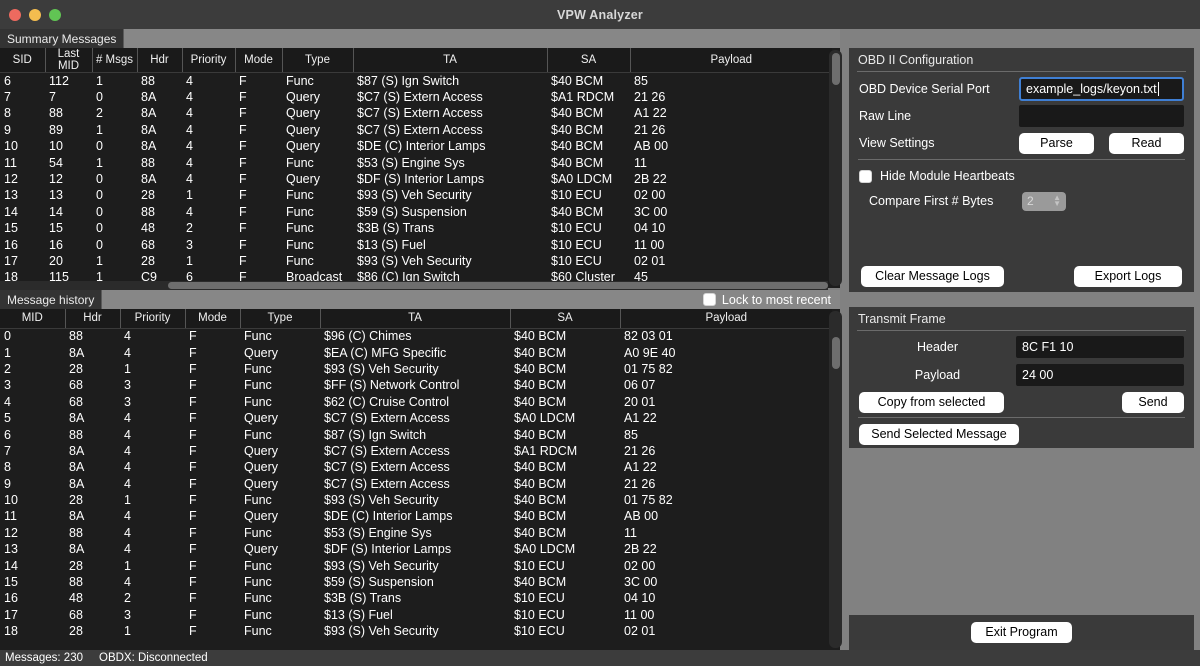 Image resolution: width=1200 pixels, height=666 pixels. What do you see at coordinates (33, 319) in the screenshot?
I see `history-col-mid: MID` at bounding box center [33, 319].